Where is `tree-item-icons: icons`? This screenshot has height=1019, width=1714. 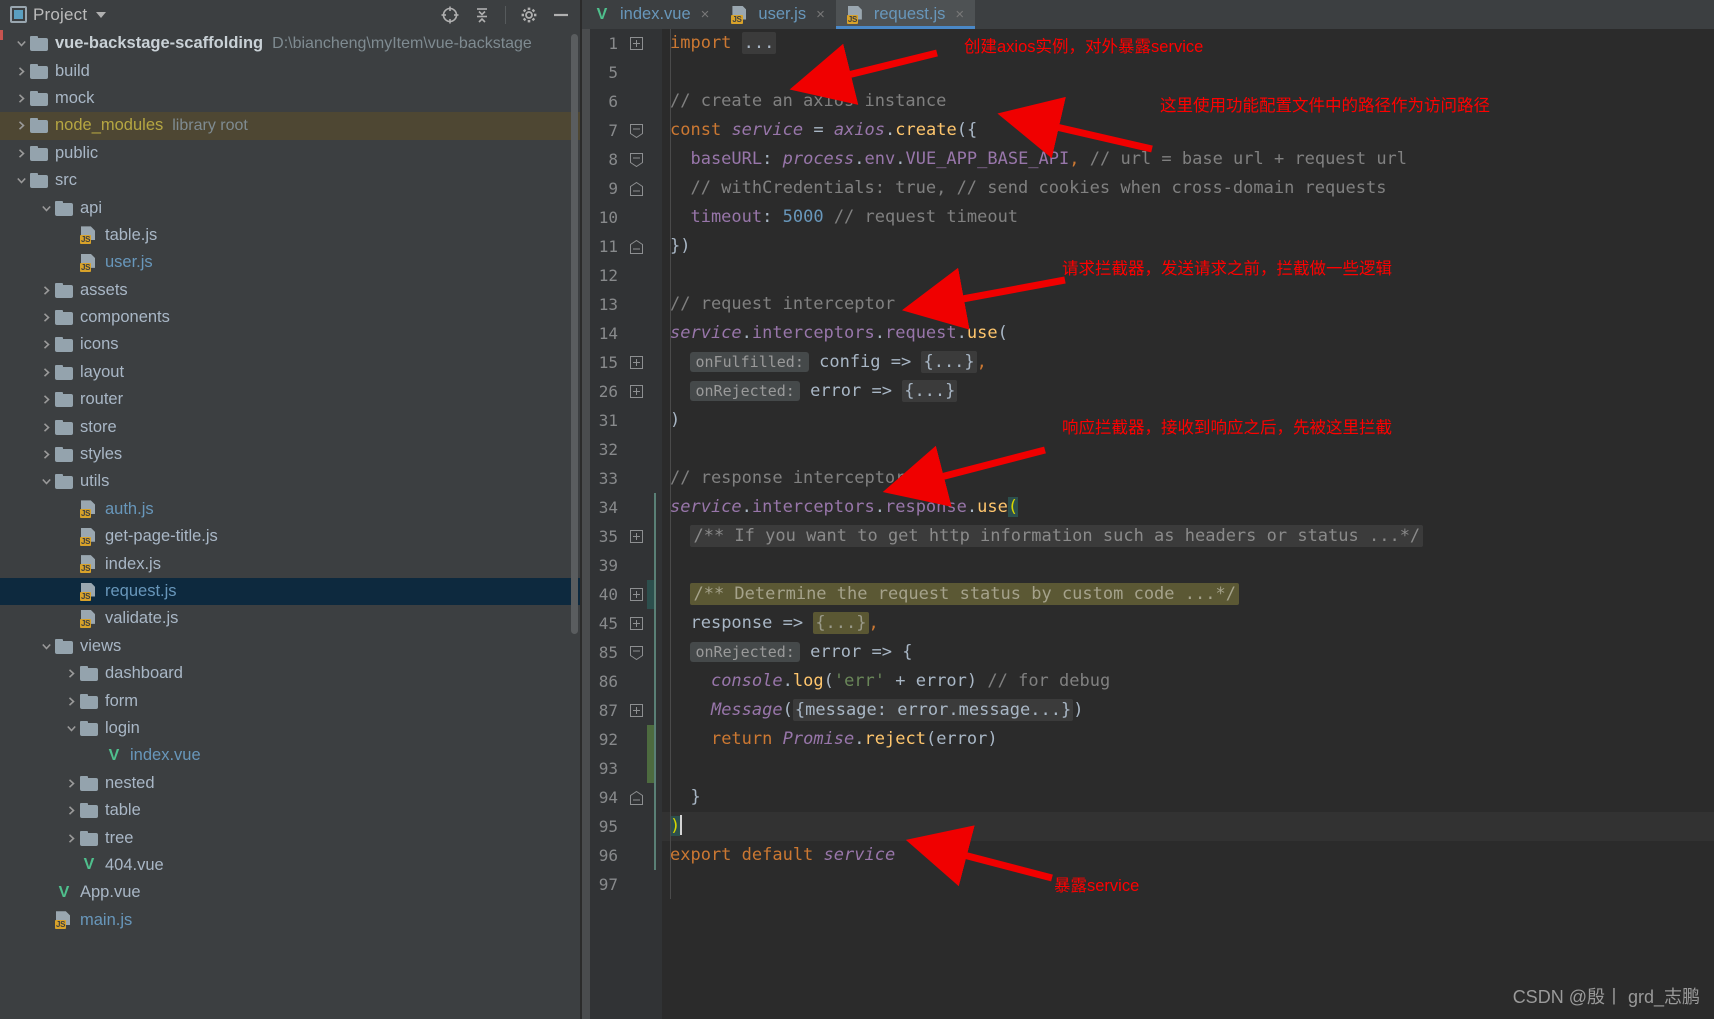
tree-item-icons: icons is located at coordinates (290, 344).